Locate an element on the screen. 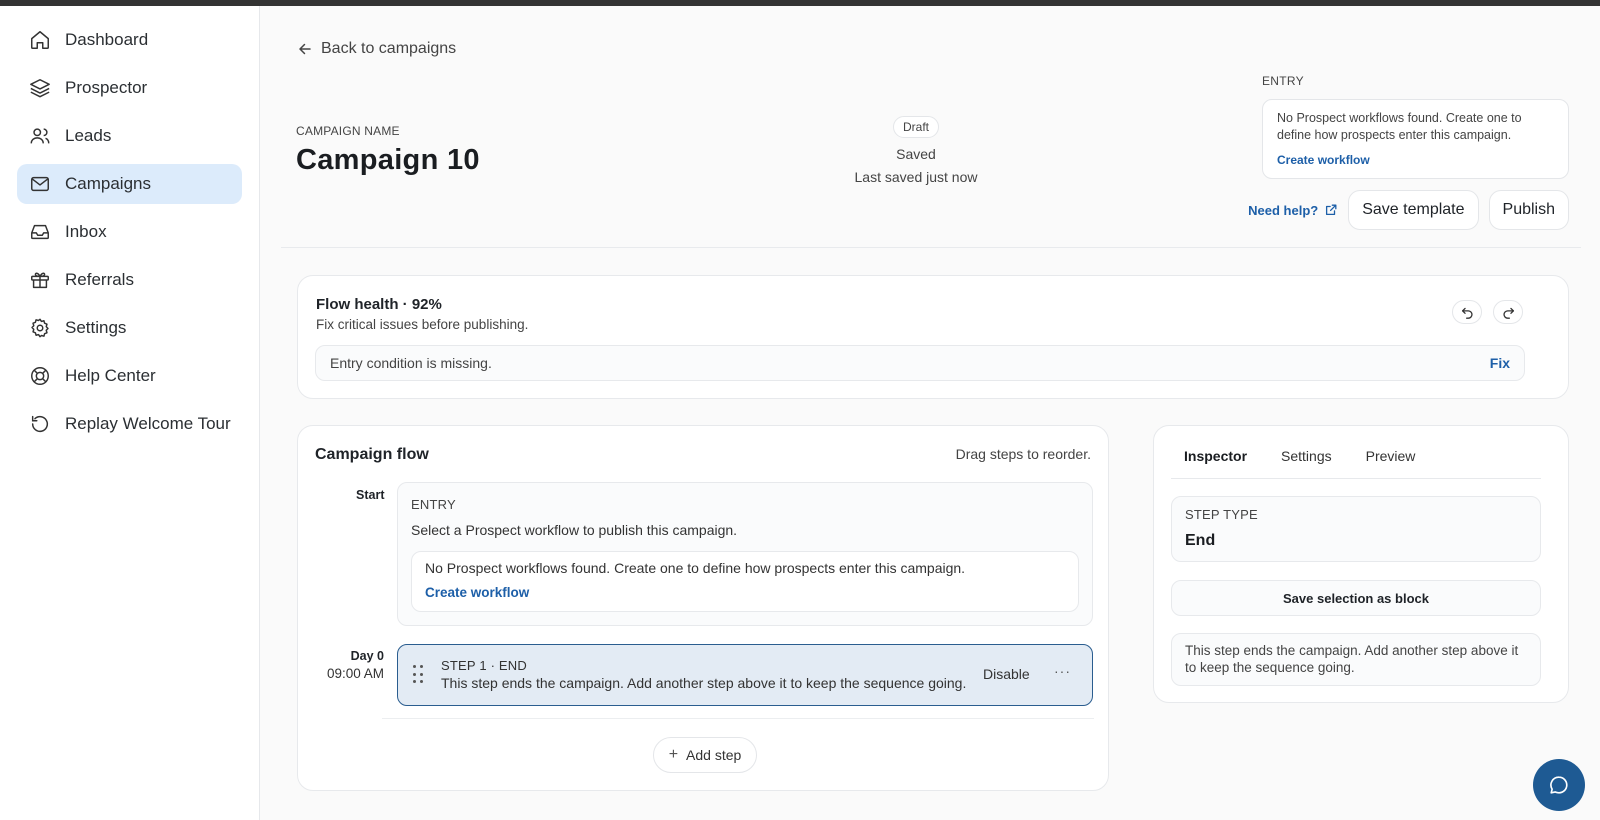 Image resolution: width=1600 pixels, height=820 pixels. step-day-label: Day 0 is located at coordinates (367, 656).